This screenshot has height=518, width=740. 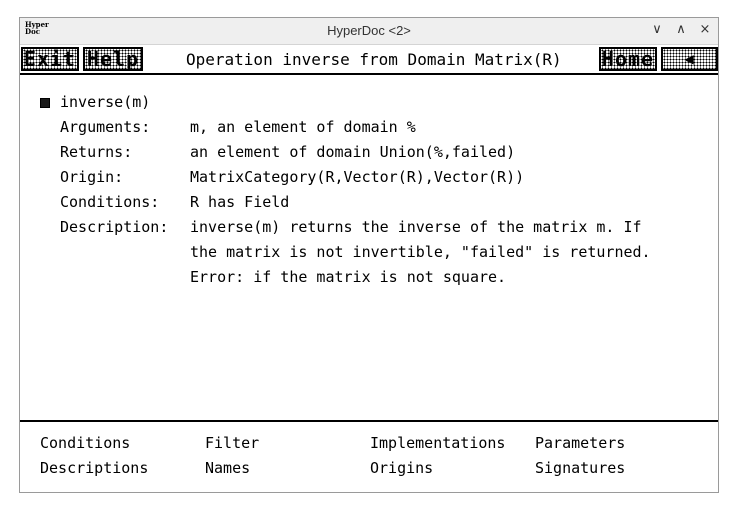 What do you see at coordinates (232, 443) in the screenshot?
I see `nav-link-filter: Filter` at bounding box center [232, 443].